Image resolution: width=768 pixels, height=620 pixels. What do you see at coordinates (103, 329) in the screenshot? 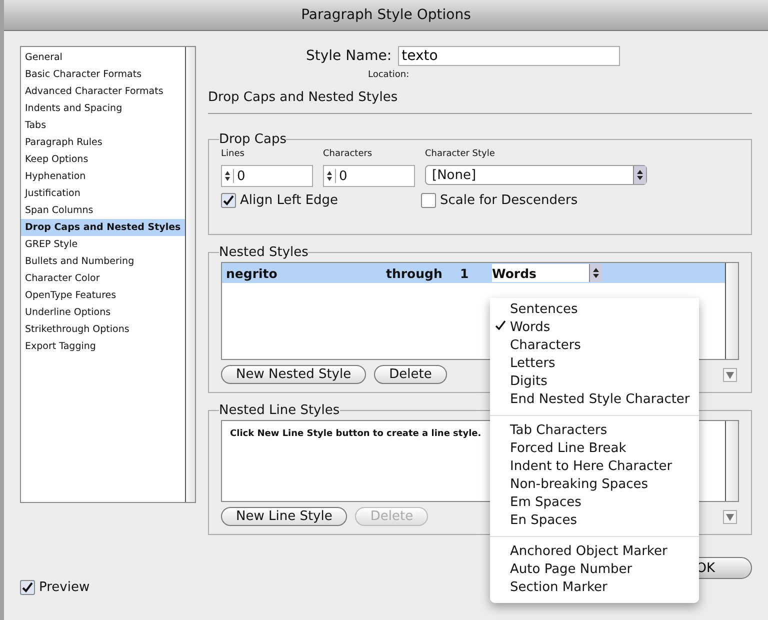
I see `sidebar-item: Strikethrough Options` at bounding box center [103, 329].